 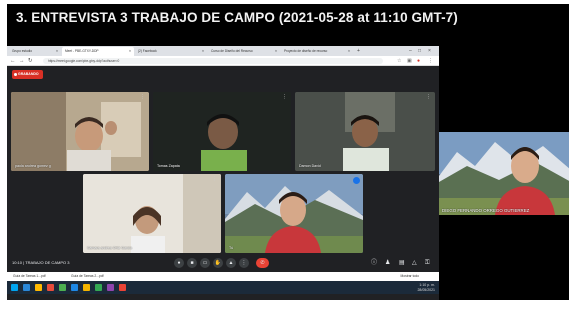 What do you see at coordinates (29, 276) in the screenshot?
I see `download-item: Guía de Tareas 1...pdf` at bounding box center [29, 276].